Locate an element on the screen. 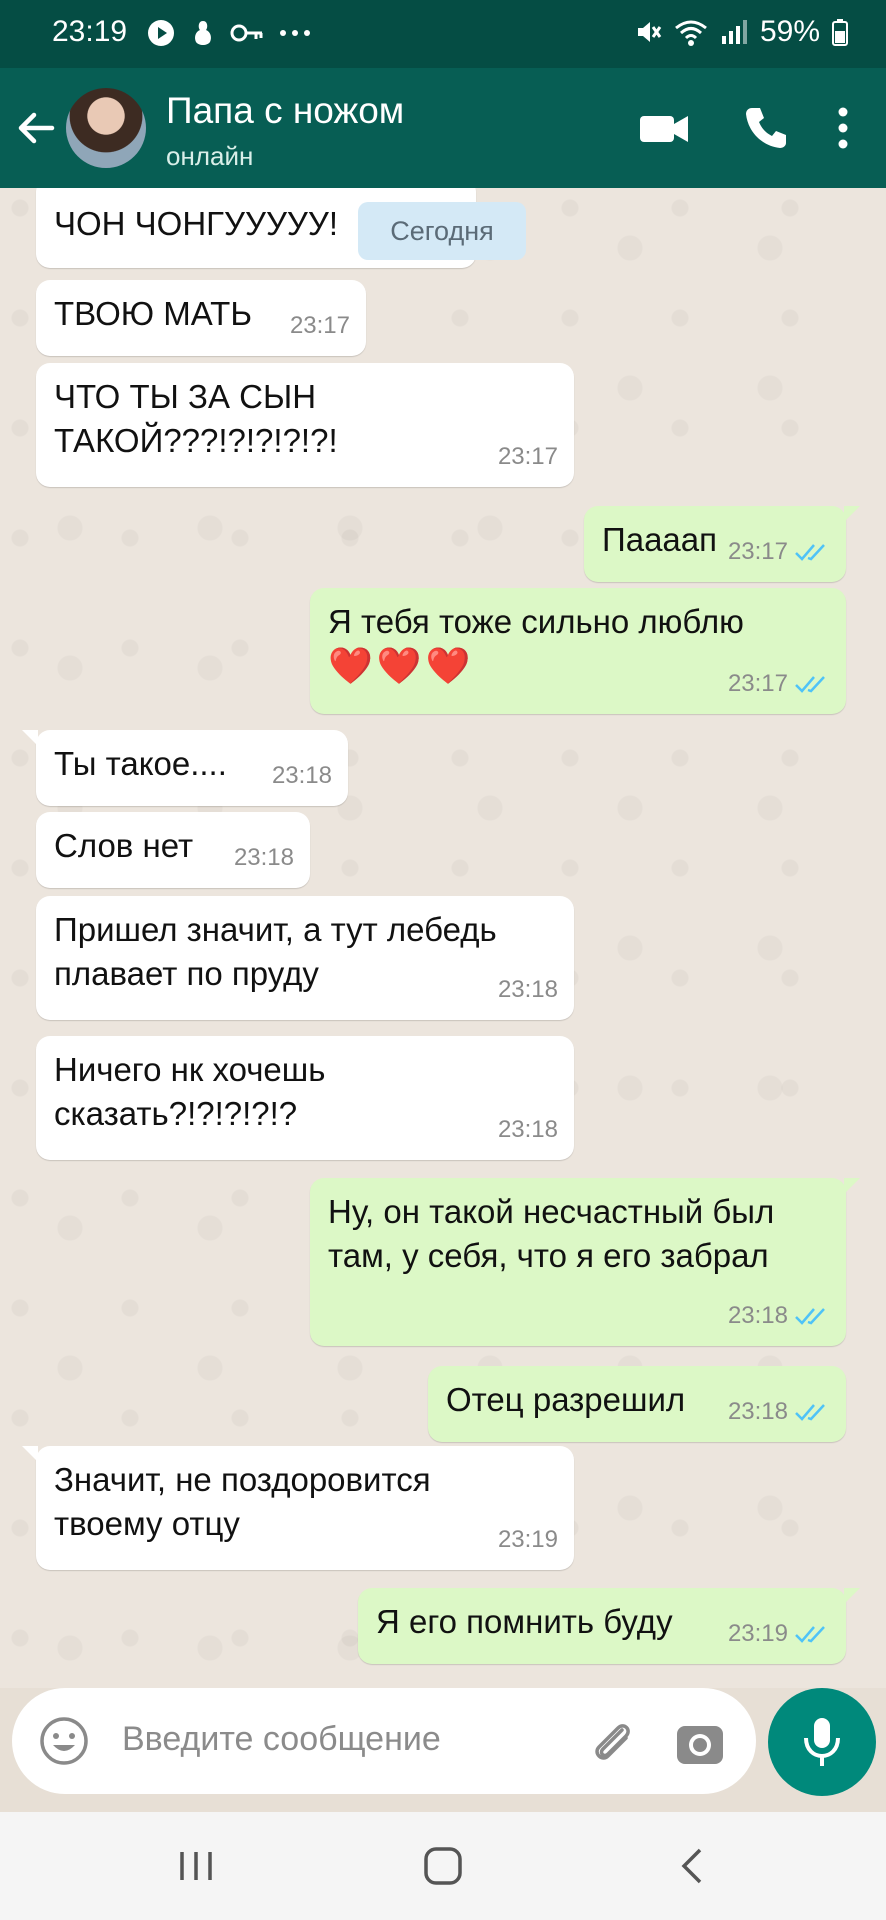  send-voice-button is located at coordinates (822, 1742).